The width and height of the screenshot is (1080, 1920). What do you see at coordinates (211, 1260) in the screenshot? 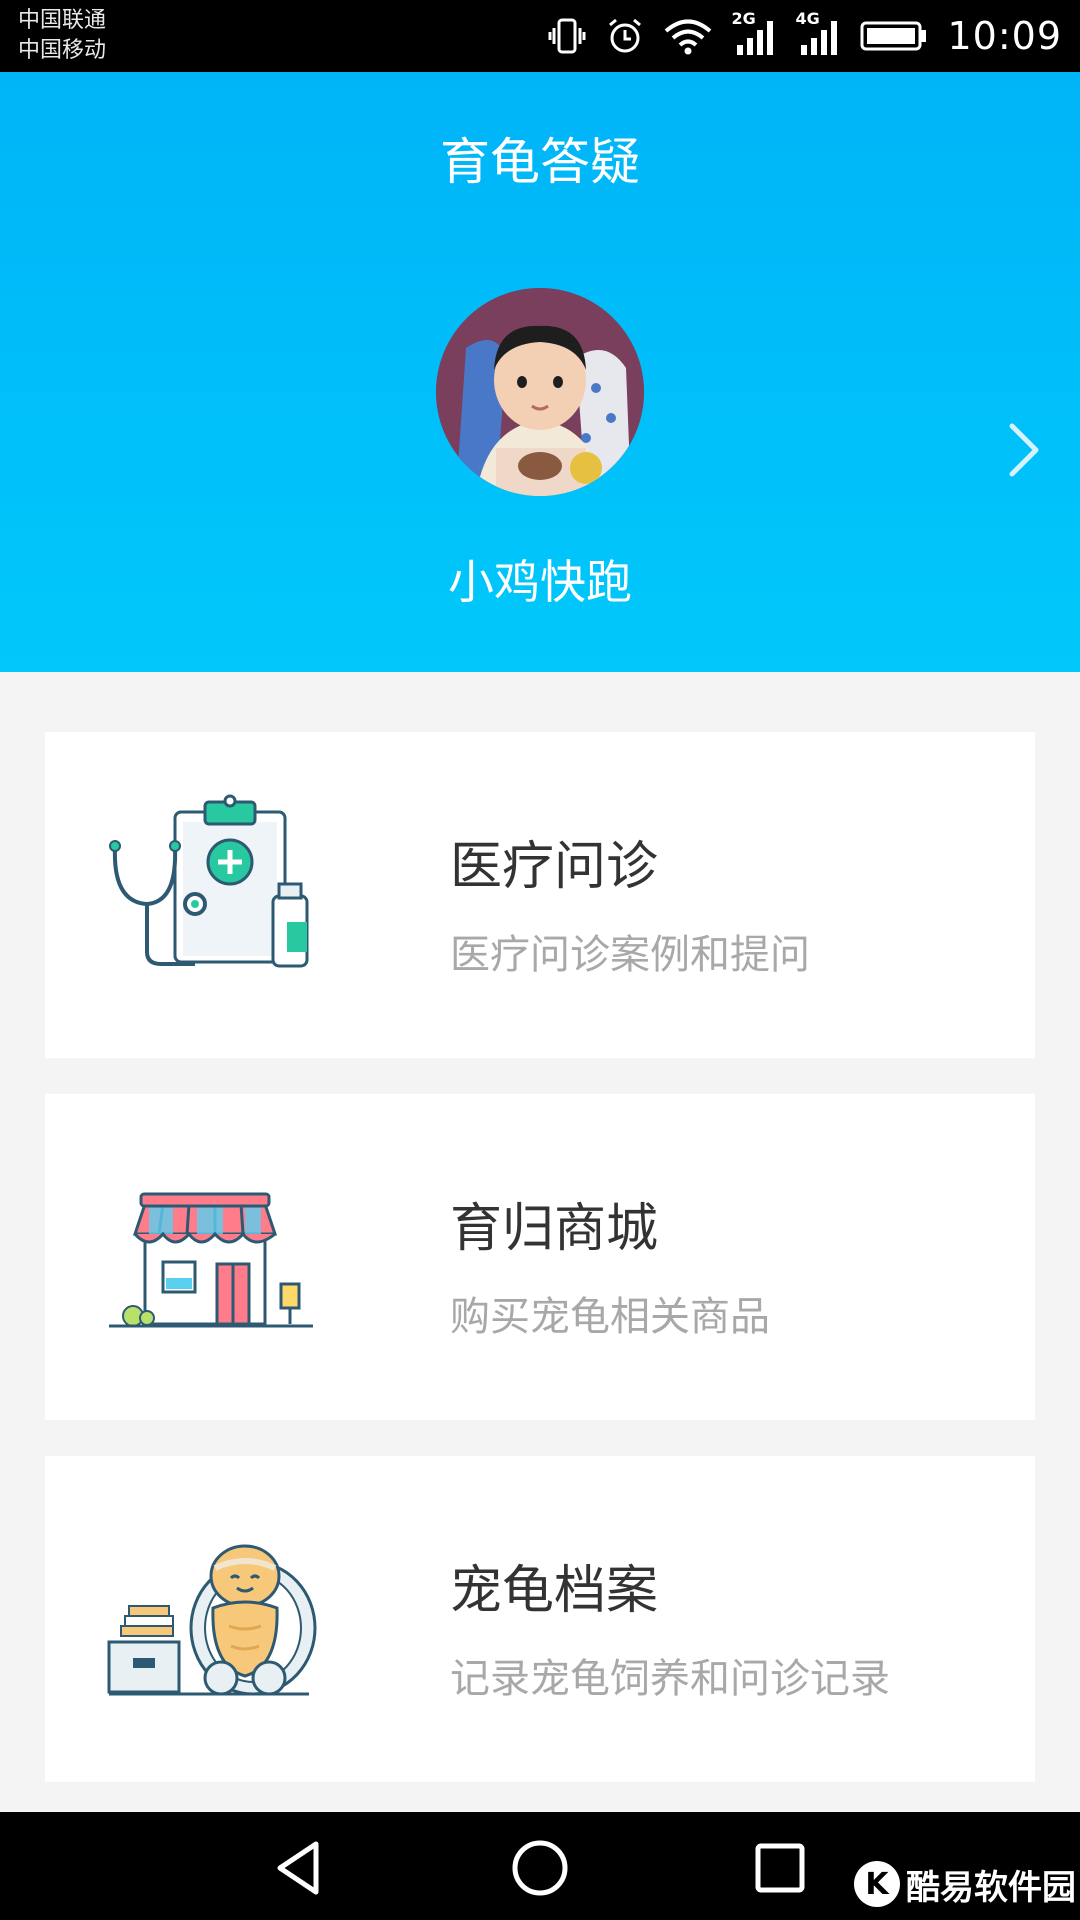
I see `shop-icon` at bounding box center [211, 1260].